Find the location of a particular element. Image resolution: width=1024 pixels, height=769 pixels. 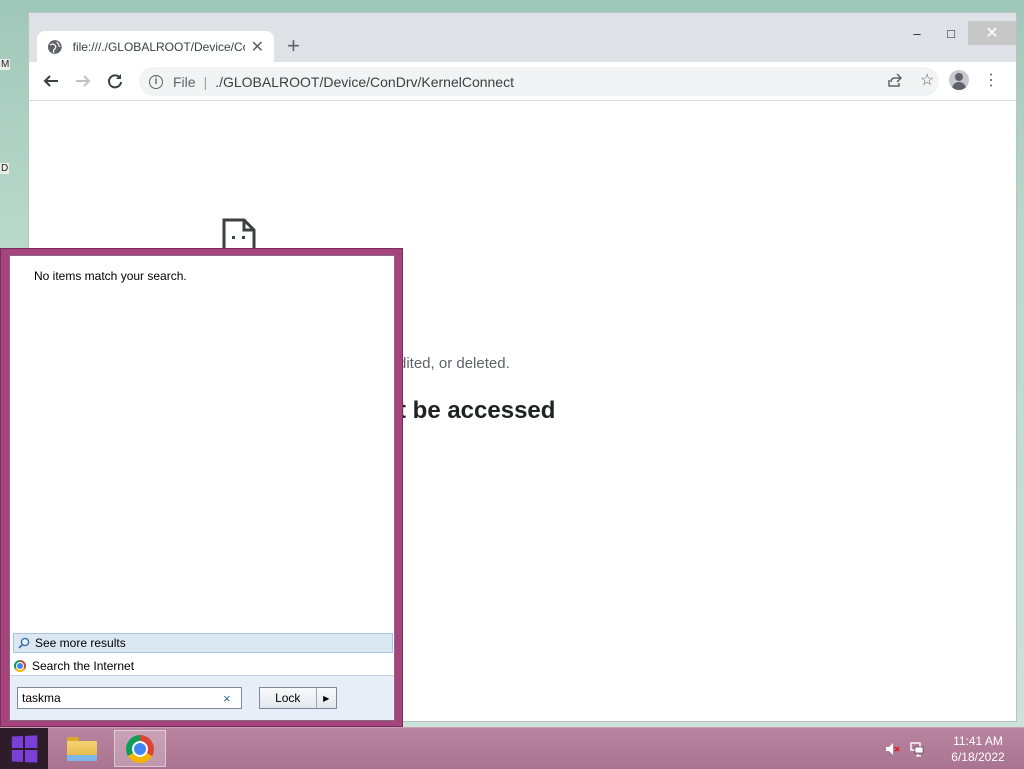

system-tray: 11:41 AM 6/18/2022 is located at coordinates (954, 748).